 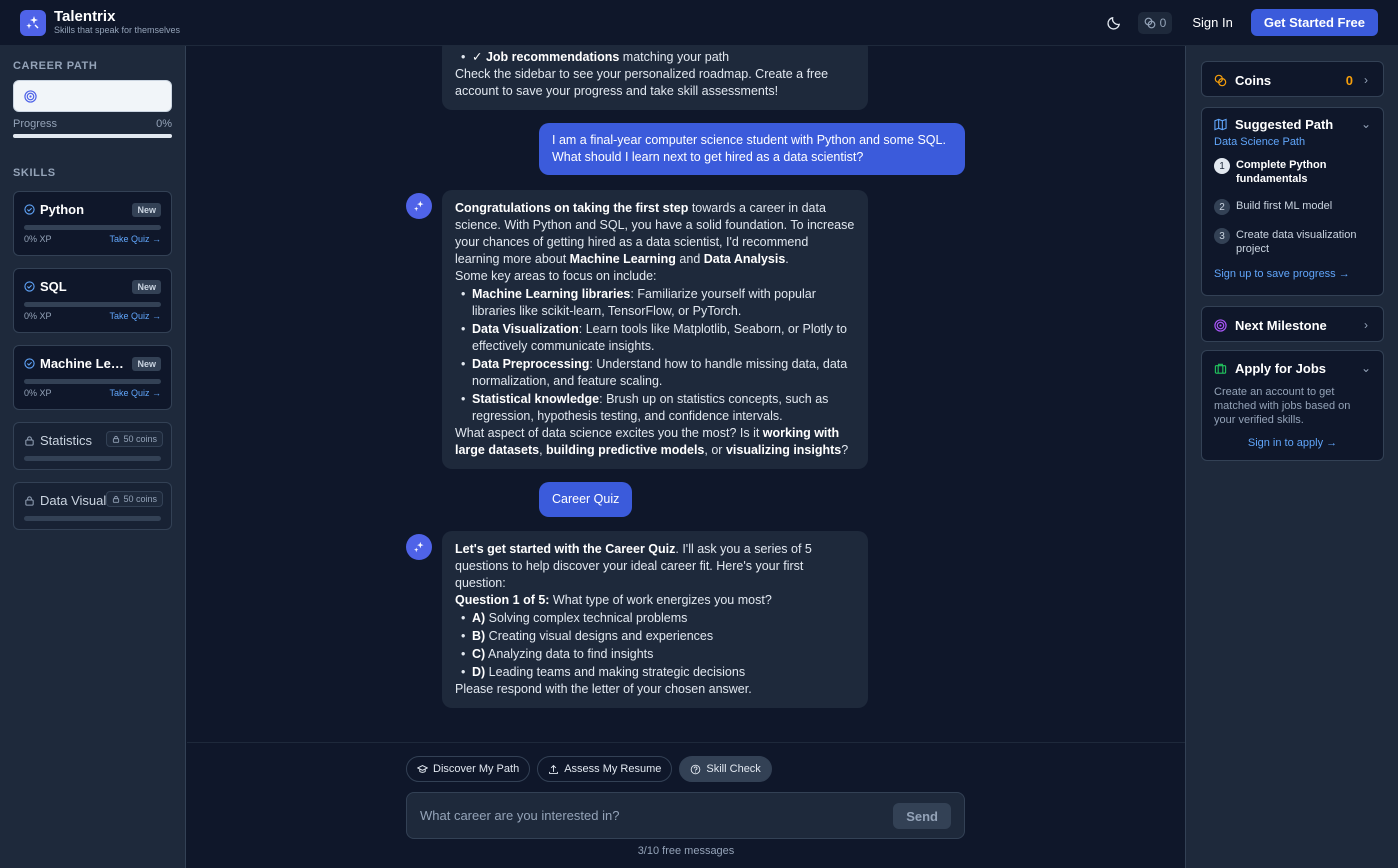 I want to click on sign-up-link: Sign up to save progress →, so click(x=1292, y=274).